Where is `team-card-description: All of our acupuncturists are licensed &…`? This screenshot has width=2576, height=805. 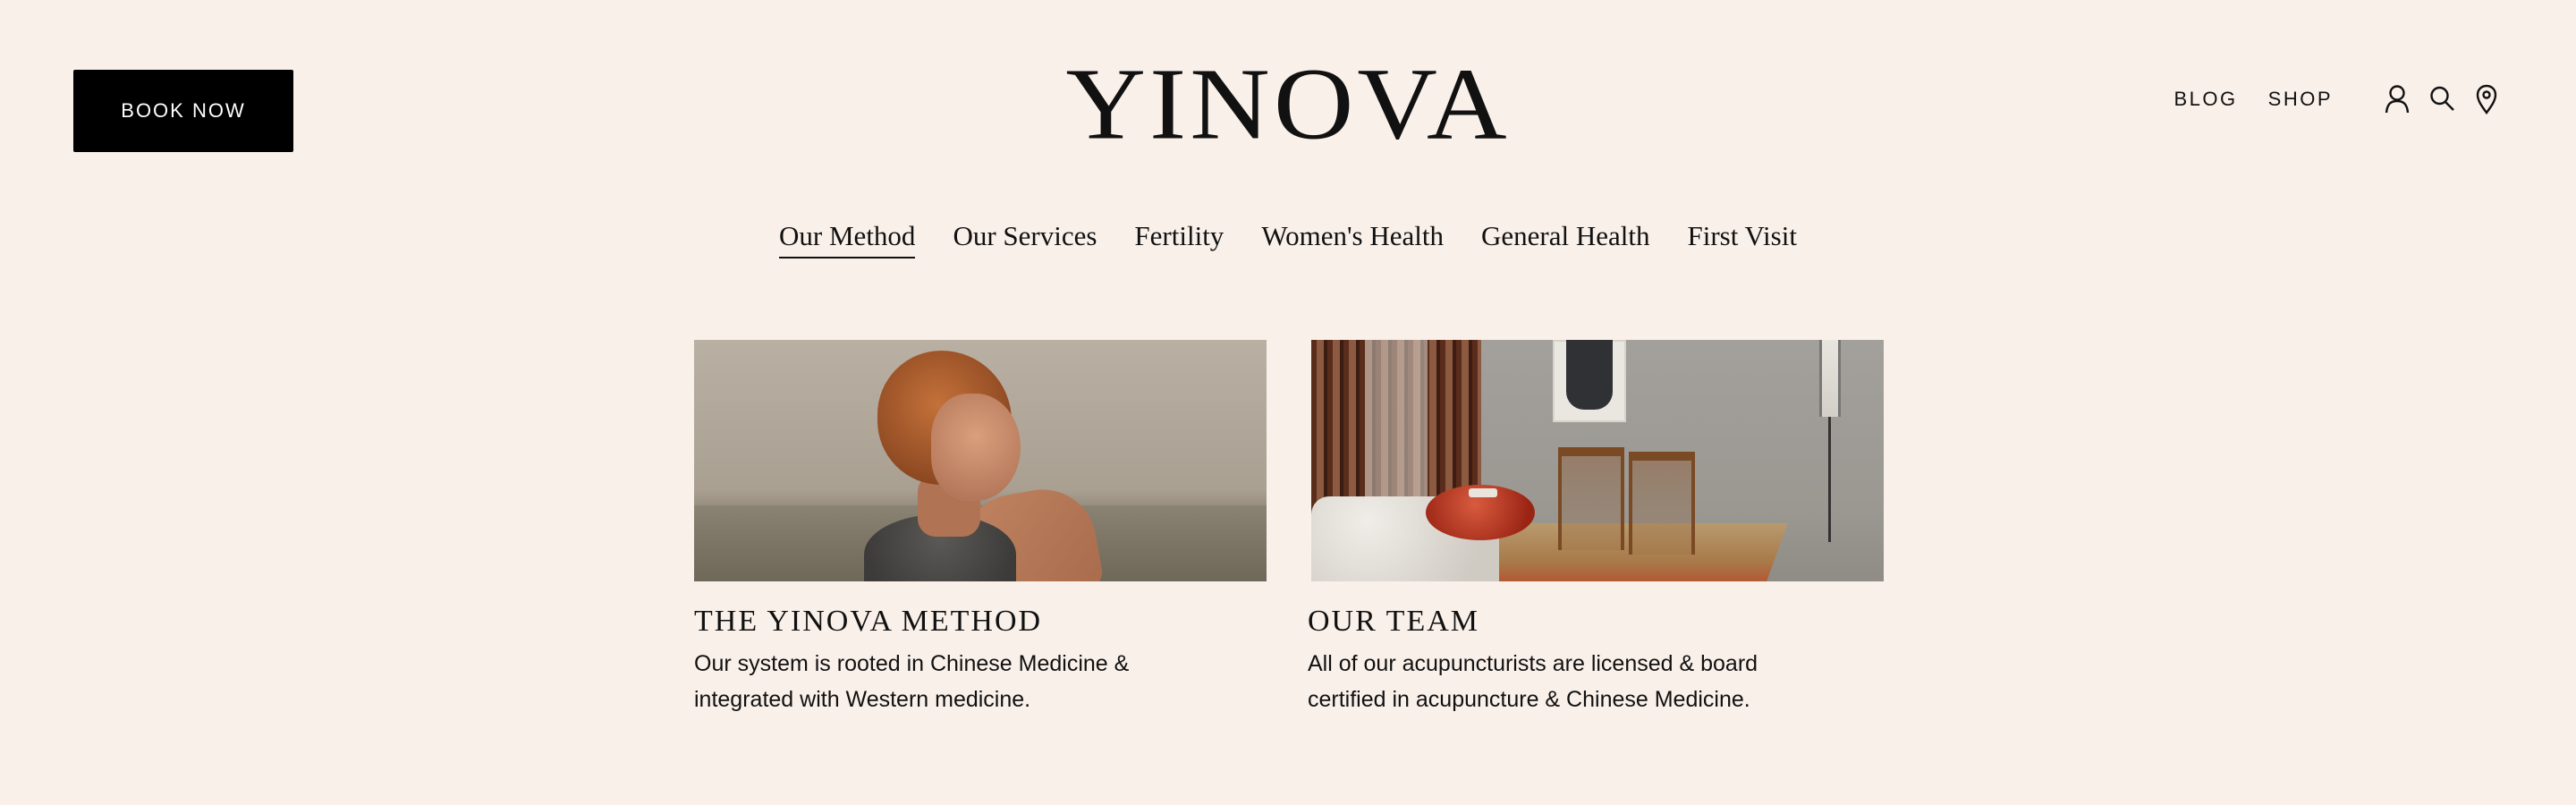
team-card-description: All of our acupuncturists are licensed &… is located at coordinates (1533, 681).